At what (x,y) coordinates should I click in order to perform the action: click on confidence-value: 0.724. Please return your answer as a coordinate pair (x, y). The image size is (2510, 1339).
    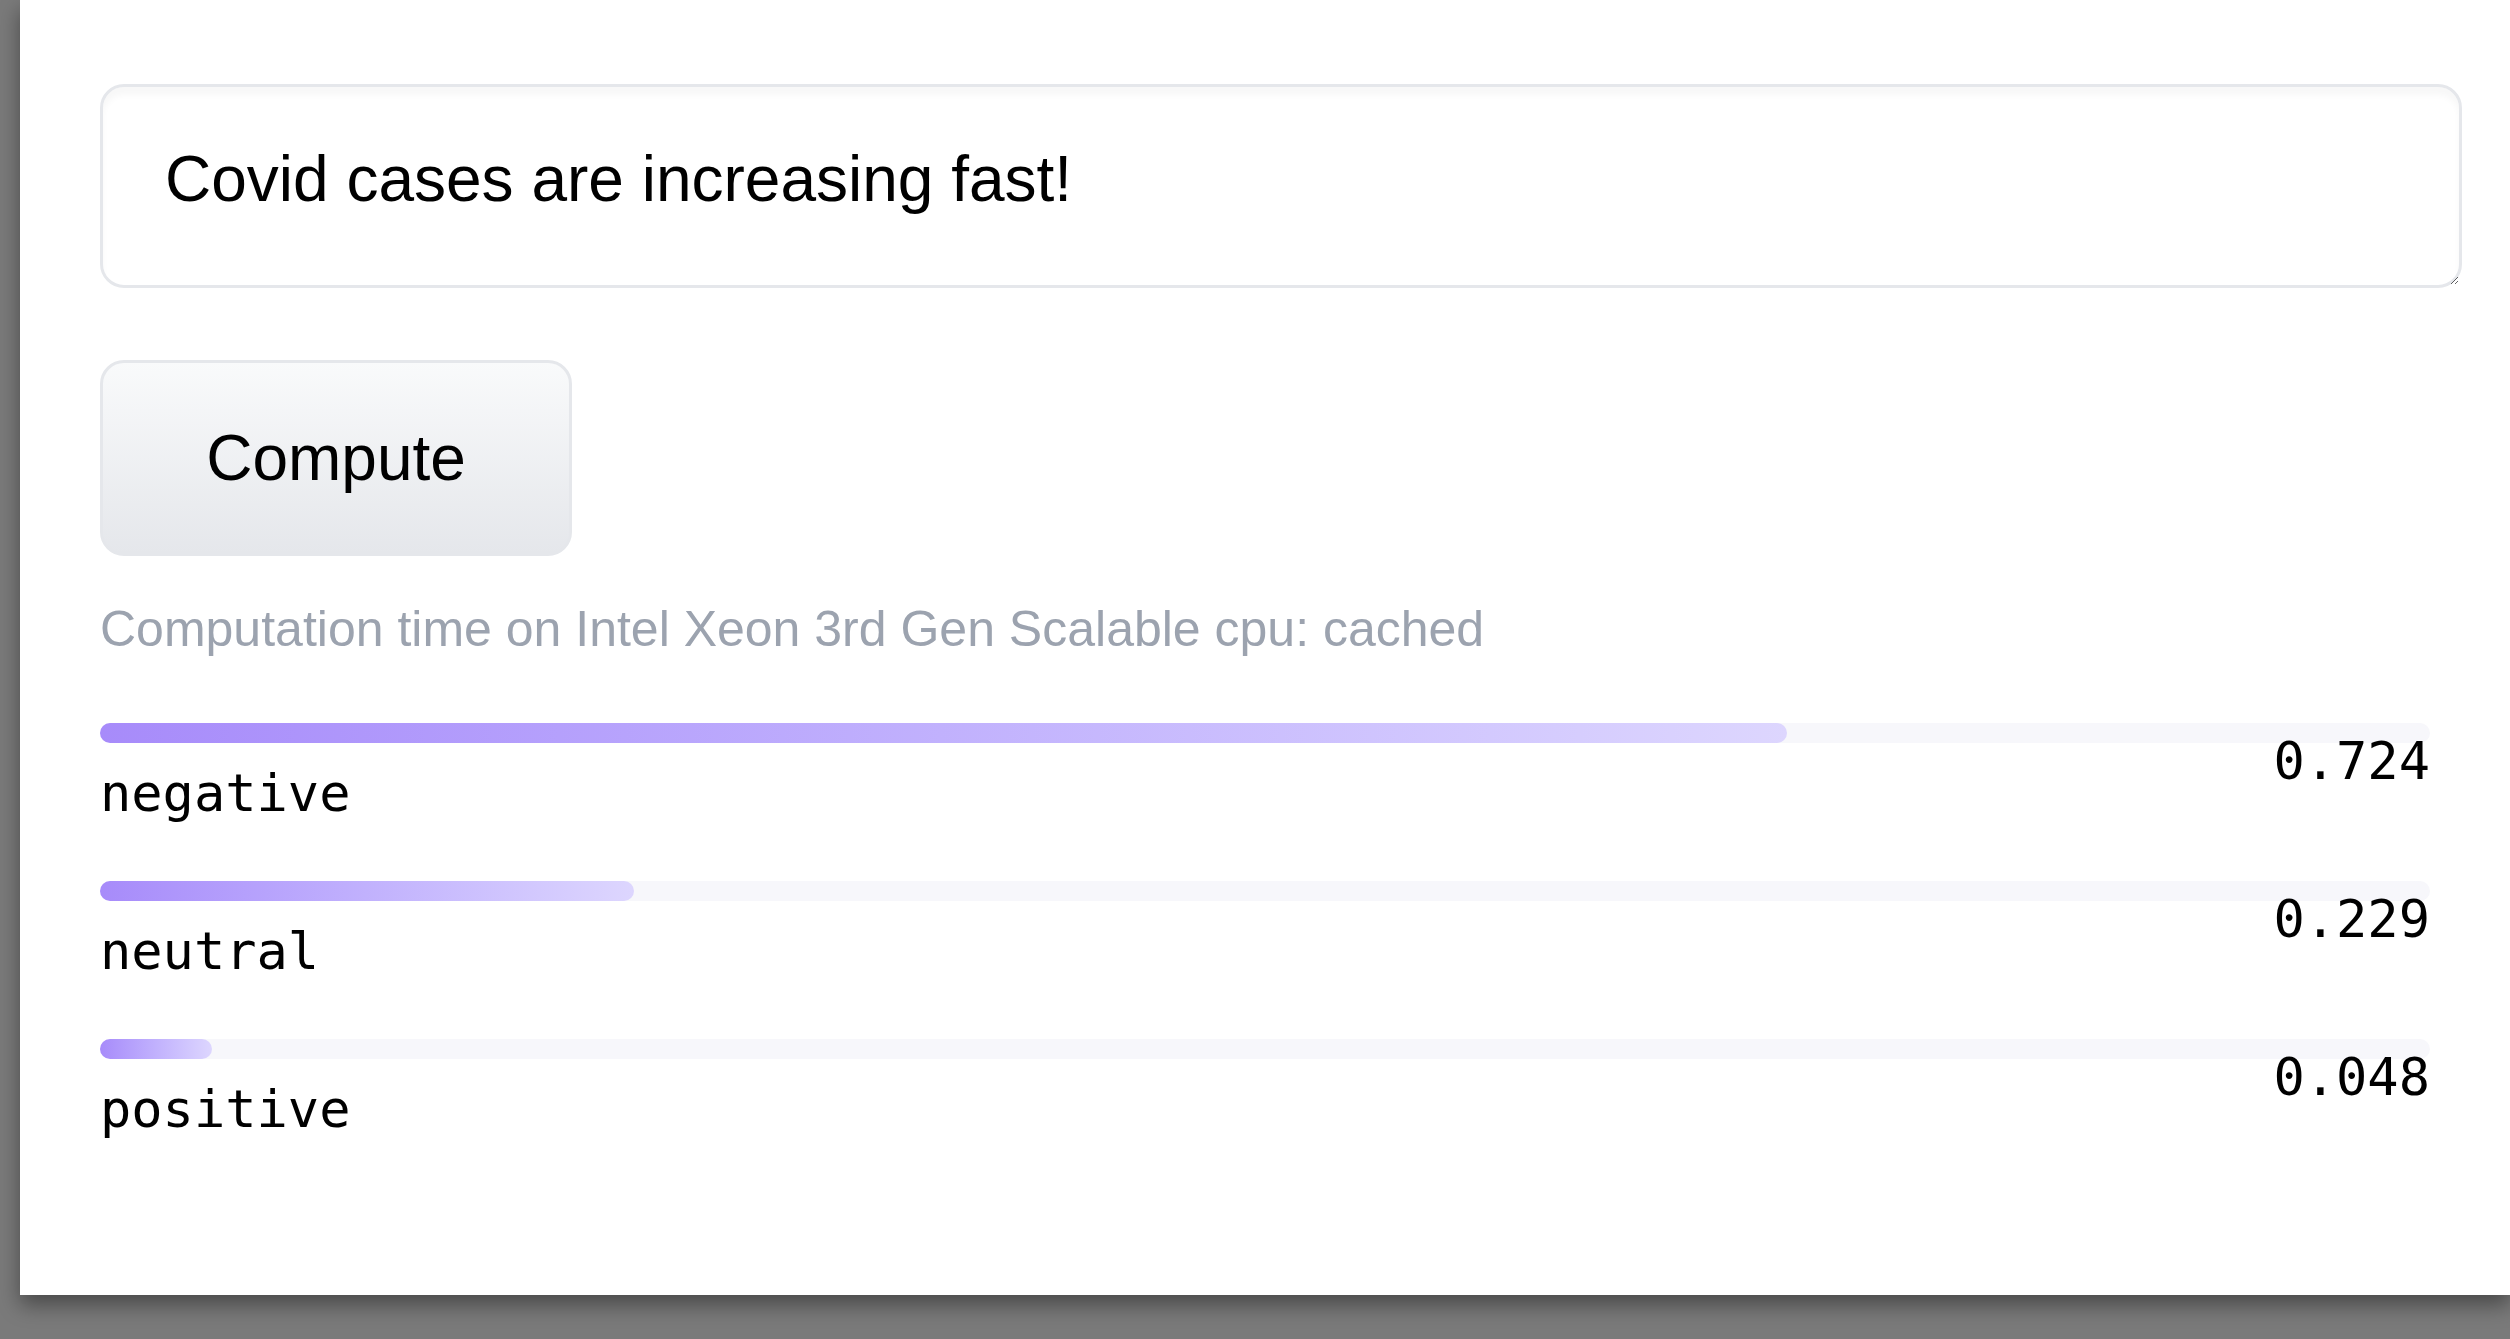
    Looking at the image, I should click on (2351, 760).